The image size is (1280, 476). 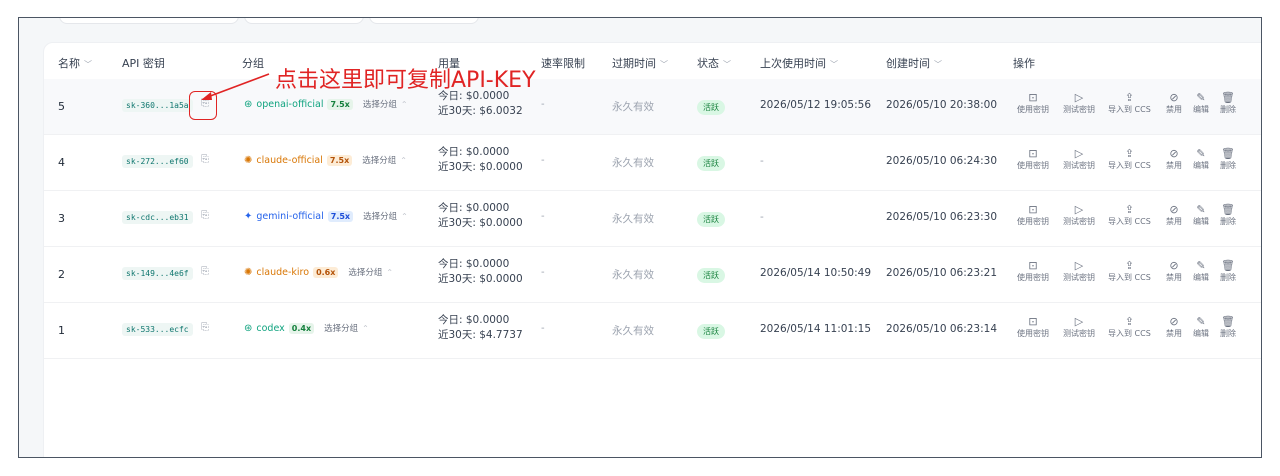 I want to click on header-created-label: 创建时间, so click(x=908, y=63).